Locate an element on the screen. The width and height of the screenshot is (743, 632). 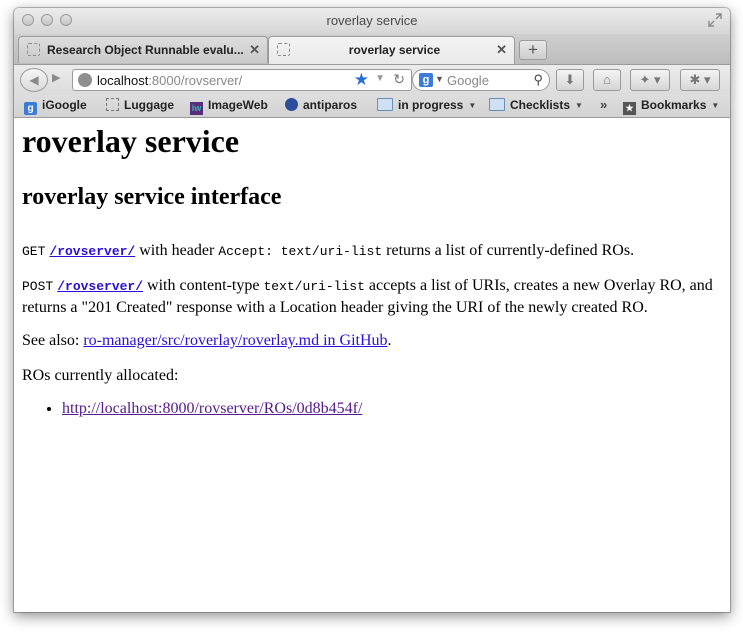
url-bar: localhost:8000/rovserver/ ★ ▼ ↻ is located at coordinates (242, 80).